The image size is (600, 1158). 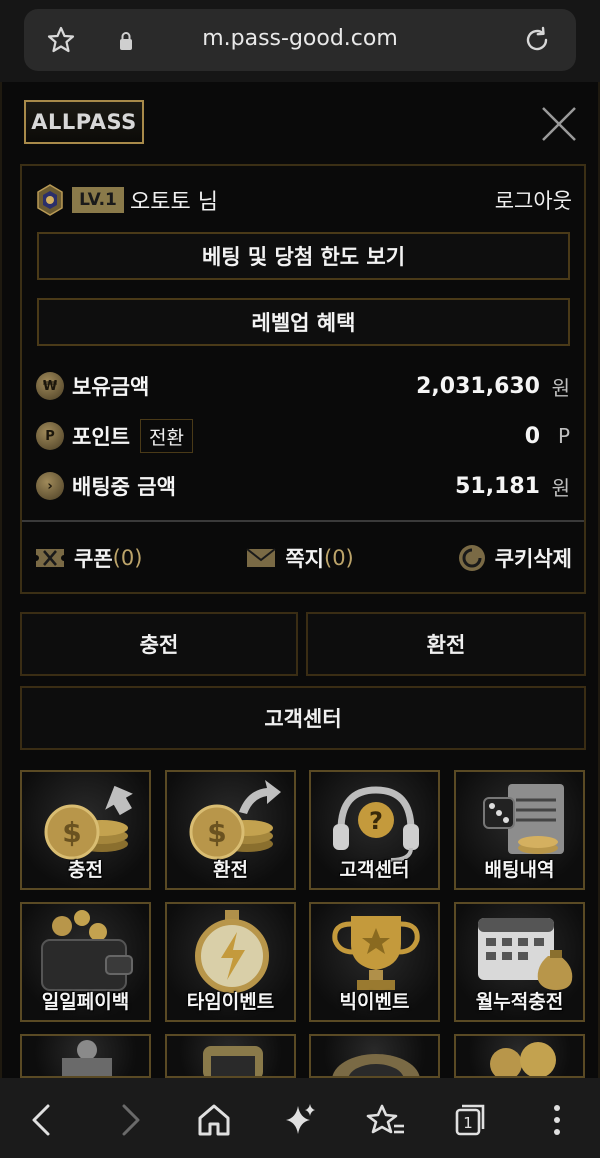 I want to click on tile-label: 충전, so click(x=85, y=870).